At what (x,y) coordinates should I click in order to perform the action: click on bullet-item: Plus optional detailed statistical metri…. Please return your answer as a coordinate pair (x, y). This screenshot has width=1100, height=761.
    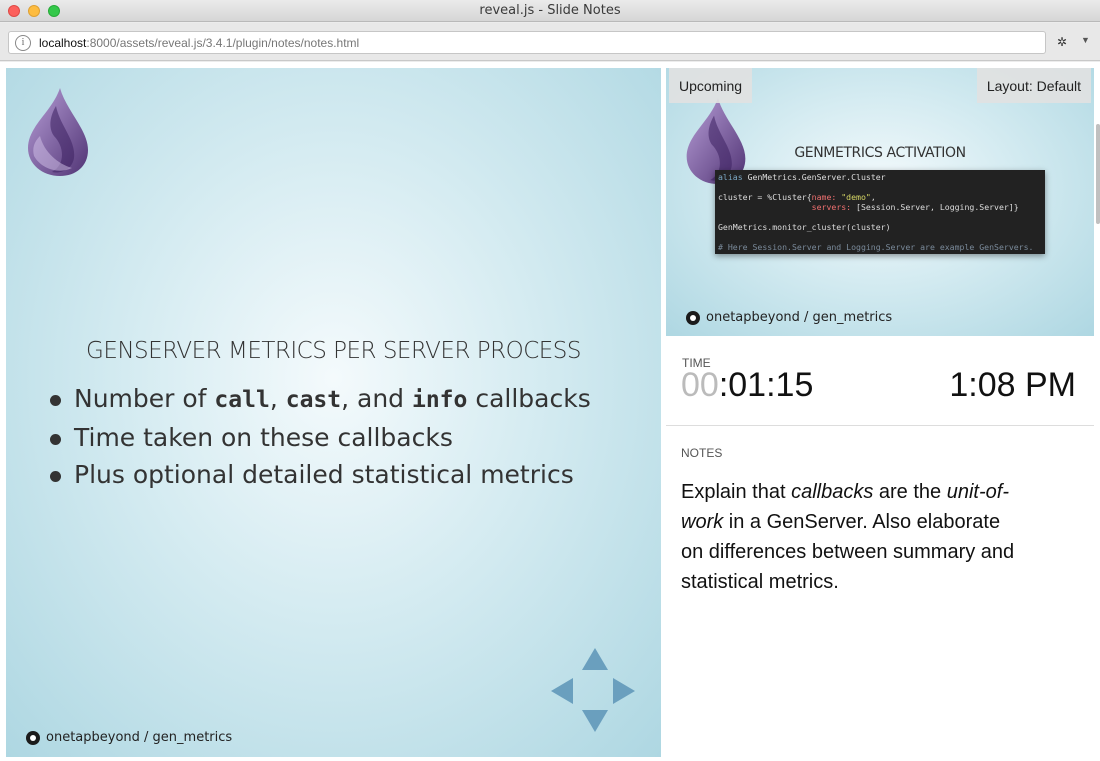
    Looking at the image, I should click on (320, 474).